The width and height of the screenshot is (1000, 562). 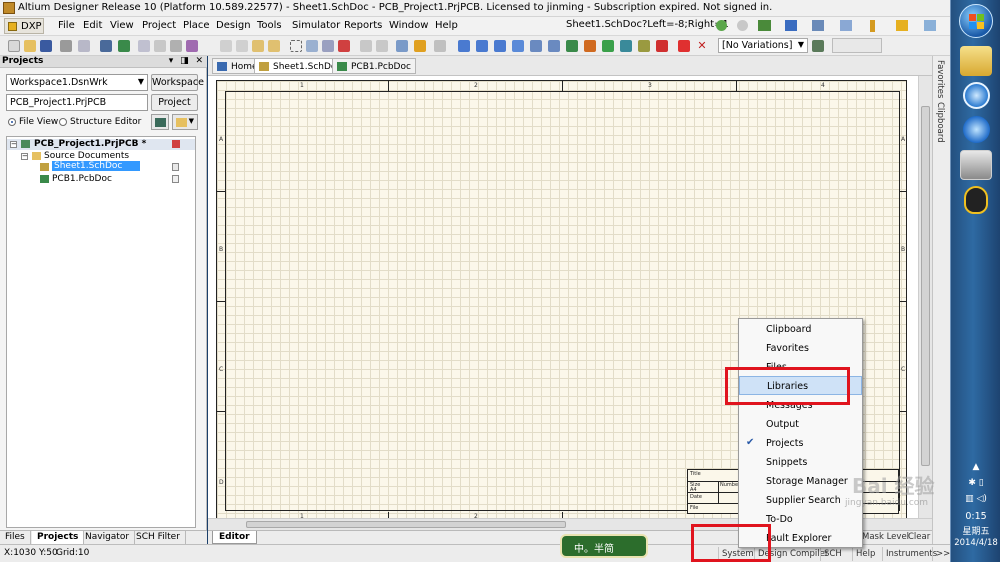 I want to click on zoom-area-icon, so click(x=160, y=46).